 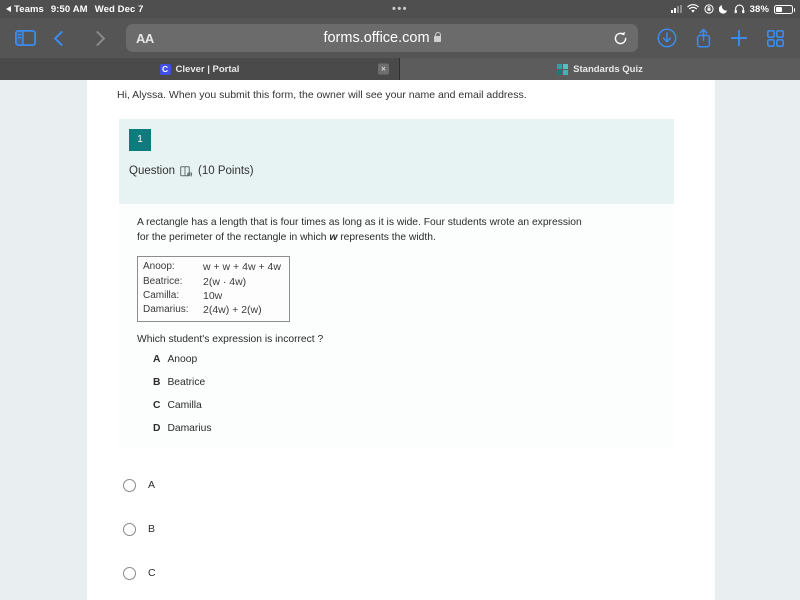 I want to click on lock-icon, so click(x=437, y=37).